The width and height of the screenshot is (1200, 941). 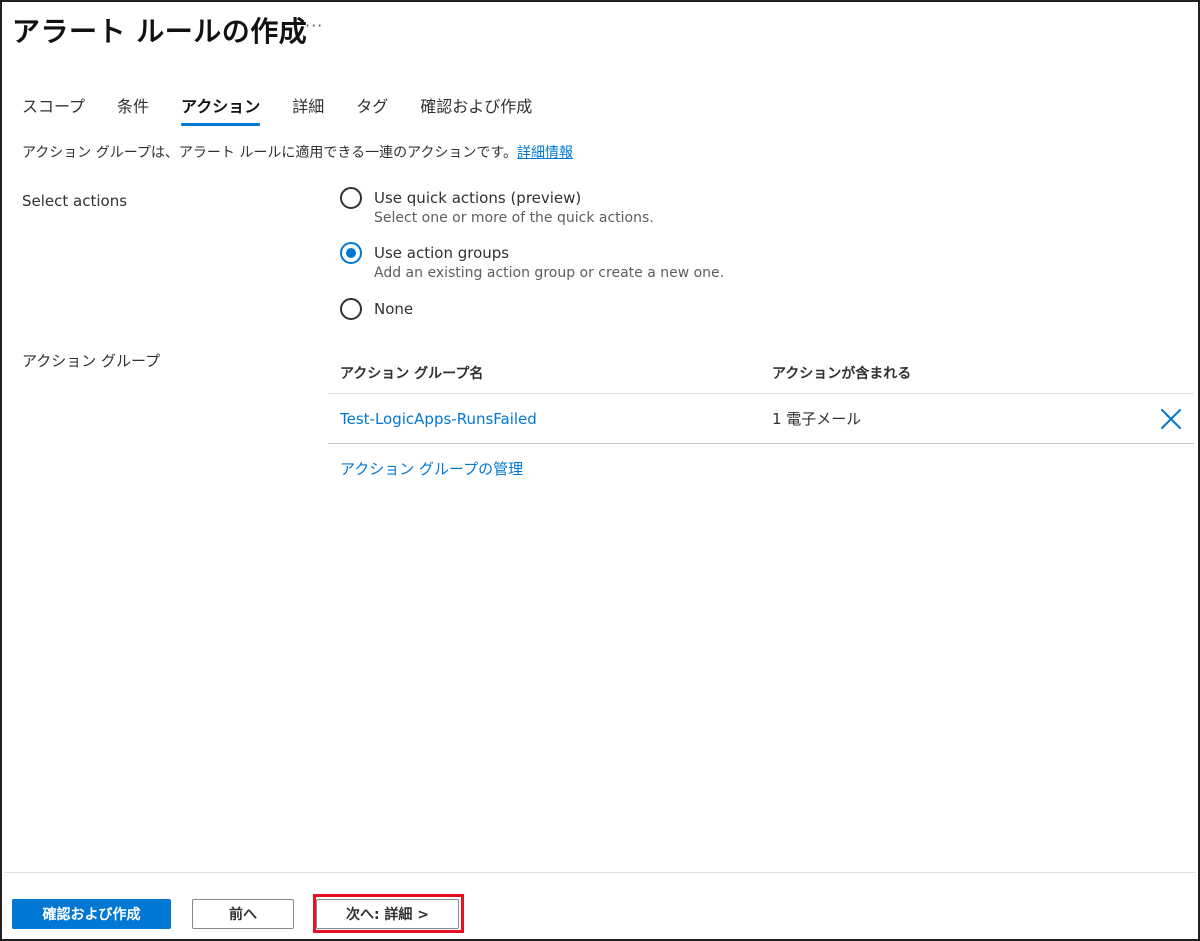 What do you see at coordinates (476, 108) in the screenshot?
I see `tab-review-create: 確認および作成` at bounding box center [476, 108].